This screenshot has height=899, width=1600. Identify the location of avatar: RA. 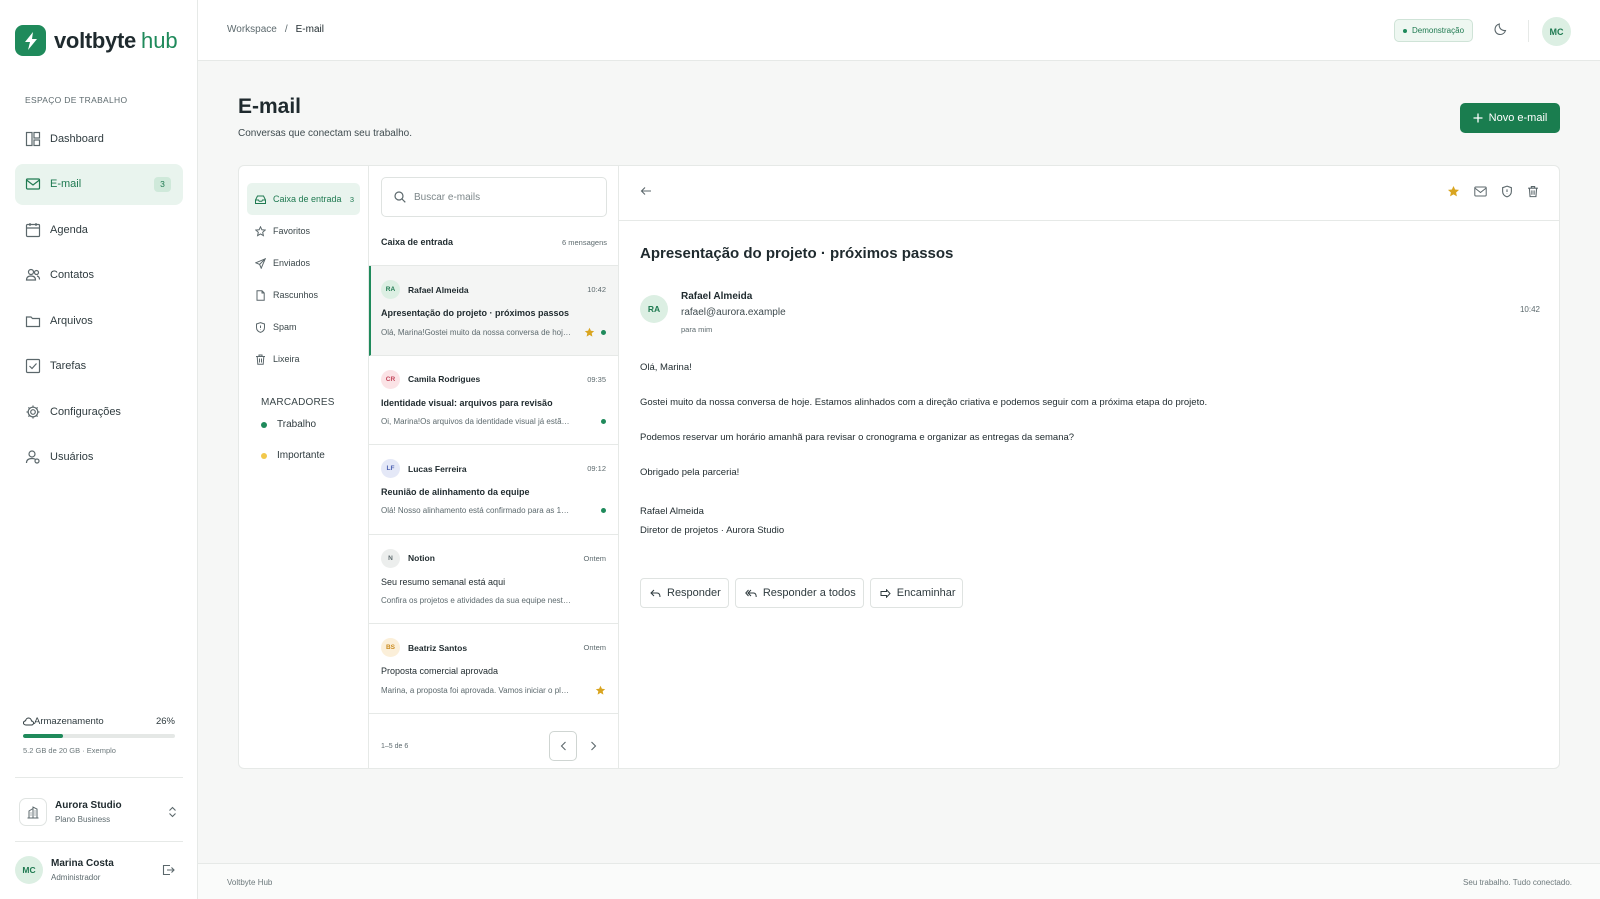
(390, 289).